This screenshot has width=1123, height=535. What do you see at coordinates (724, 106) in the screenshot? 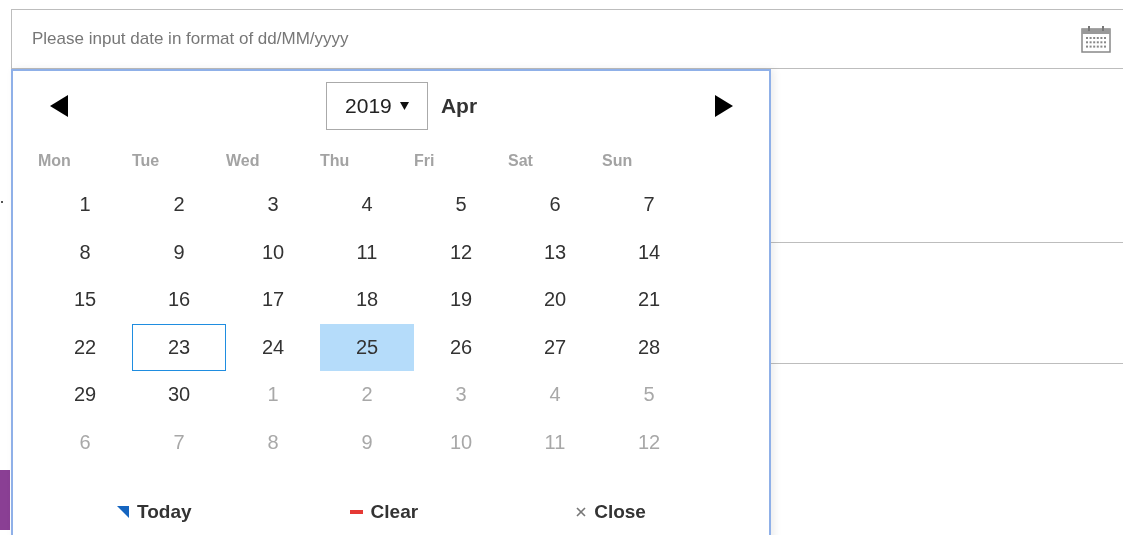
I see `right-arrow-icon` at bounding box center [724, 106].